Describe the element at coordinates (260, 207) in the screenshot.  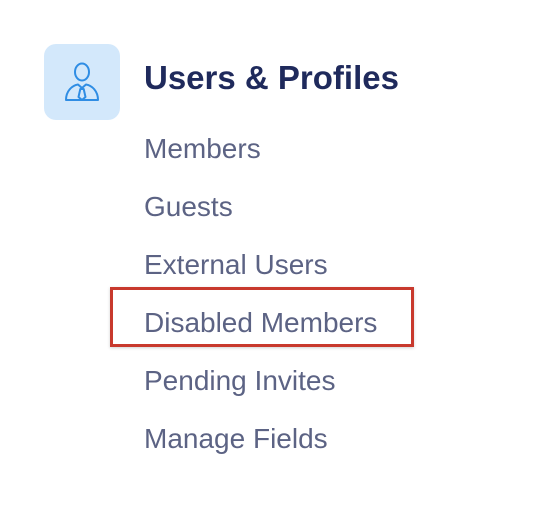
I see `menu-item-guests: Guests` at that location.